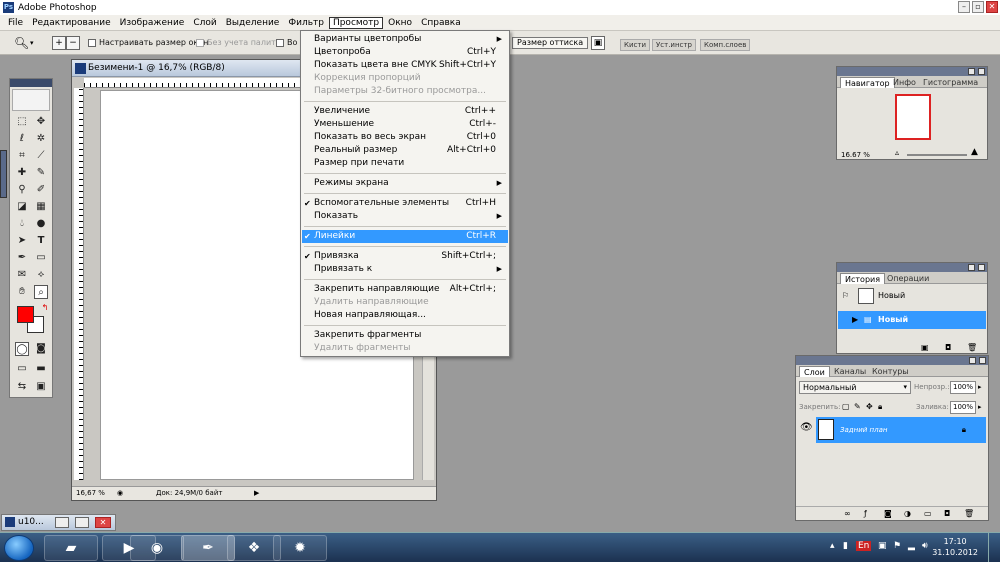  I want to click on minimized-document: u10... ✕, so click(58, 522).